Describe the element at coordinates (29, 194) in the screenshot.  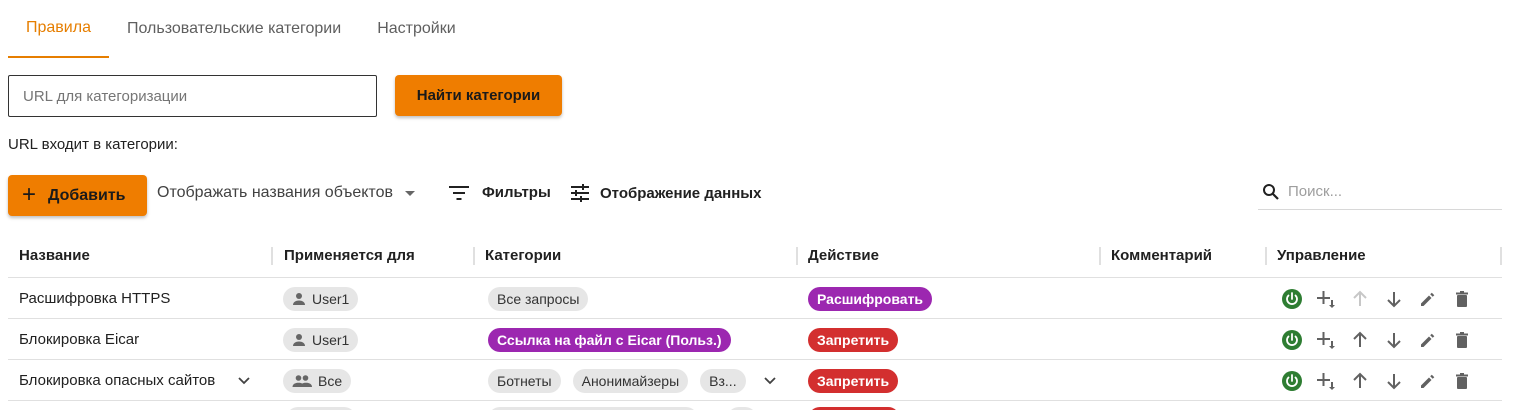
I see `plus-icon: +` at that location.